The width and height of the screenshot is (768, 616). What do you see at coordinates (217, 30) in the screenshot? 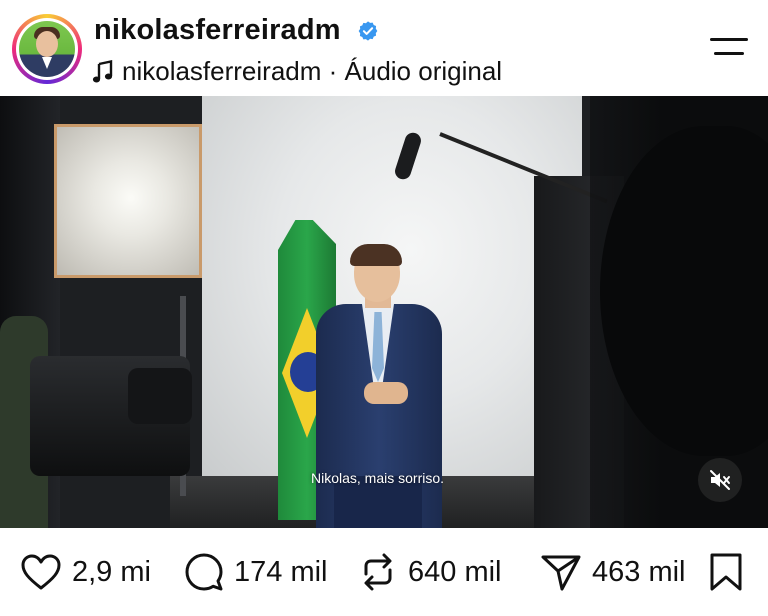
I see `username: nikolasferreiradm` at bounding box center [217, 30].